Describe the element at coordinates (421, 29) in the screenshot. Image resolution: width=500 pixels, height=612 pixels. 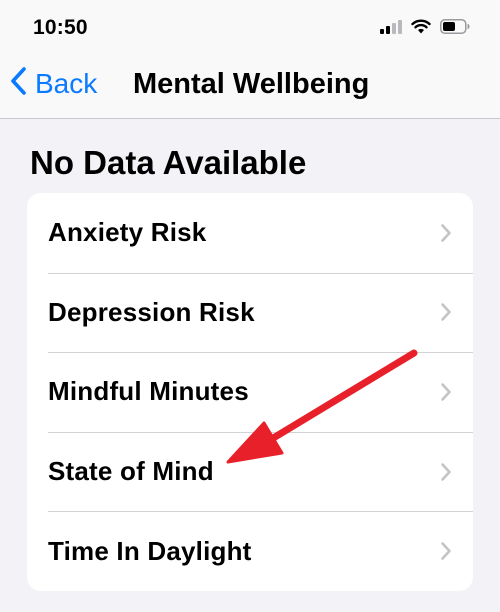
I see `wifi-icon` at that location.